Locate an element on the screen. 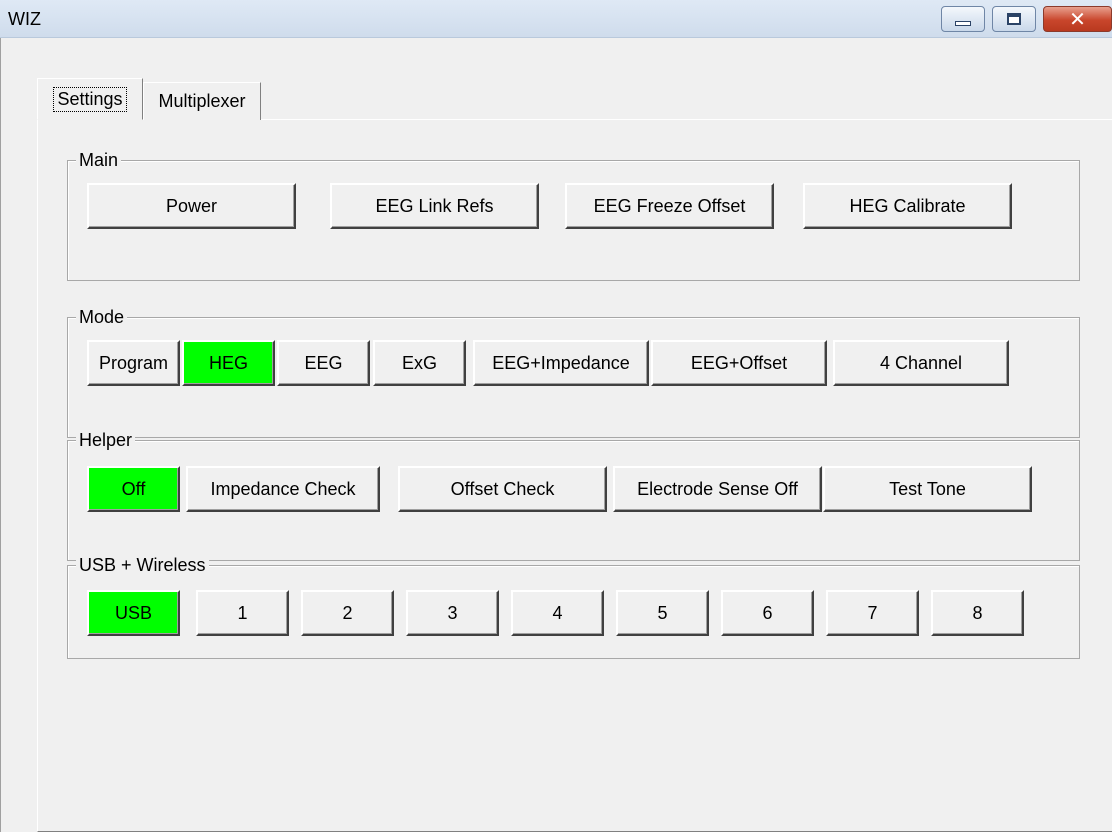 The height and width of the screenshot is (832, 1112). wireless-5-button: 5 is located at coordinates (662, 613).